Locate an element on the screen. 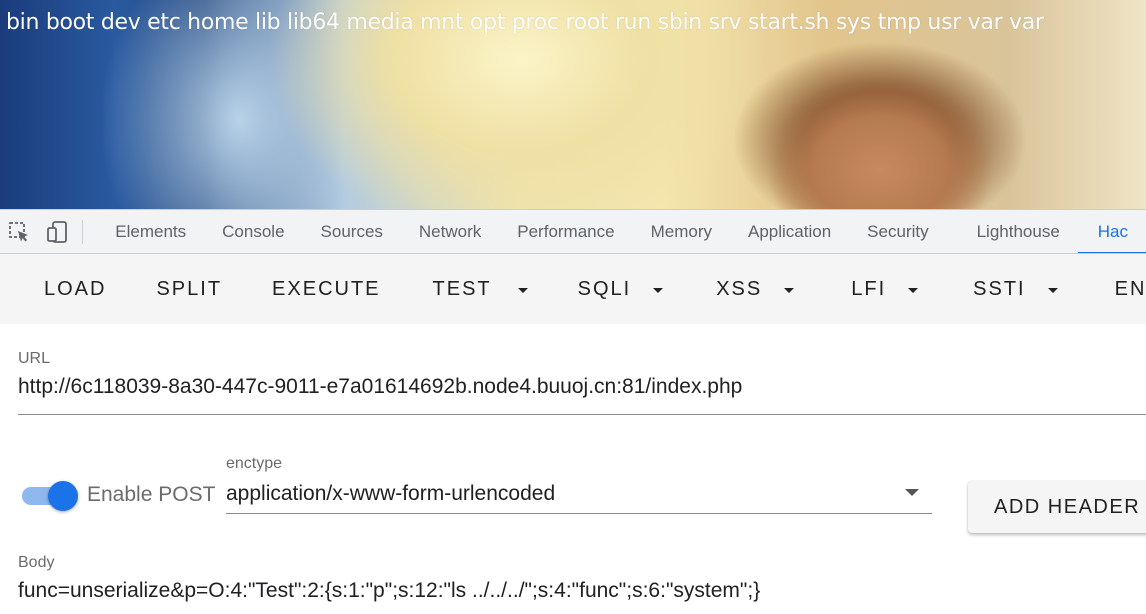  tab-lighthouse: Lighthouse is located at coordinates (1012, 231).